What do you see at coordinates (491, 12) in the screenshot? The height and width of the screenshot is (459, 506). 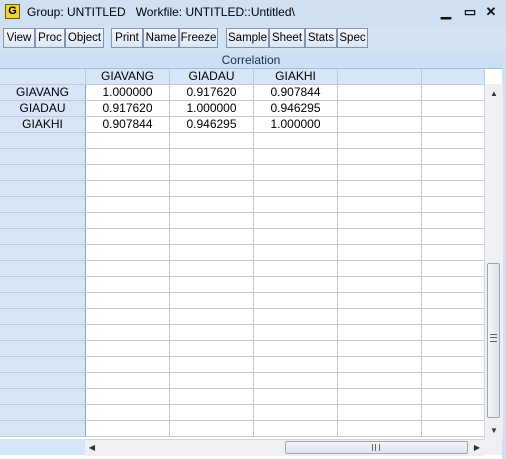 I see `close-button: ✕` at bounding box center [491, 12].